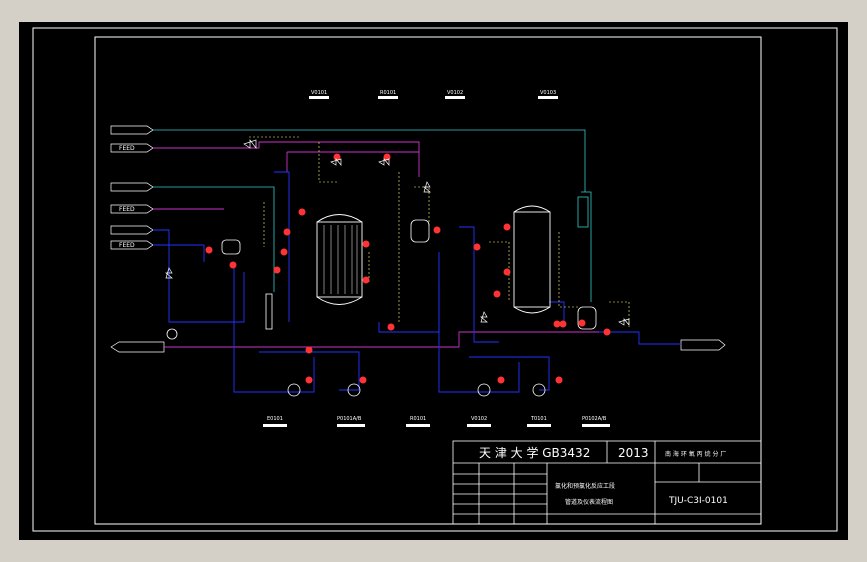 This screenshot has height=562, width=867. What do you see at coordinates (698, 501) in the screenshot?
I see `title-drawing-no: TJU-C3I-0101` at bounding box center [698, 501].